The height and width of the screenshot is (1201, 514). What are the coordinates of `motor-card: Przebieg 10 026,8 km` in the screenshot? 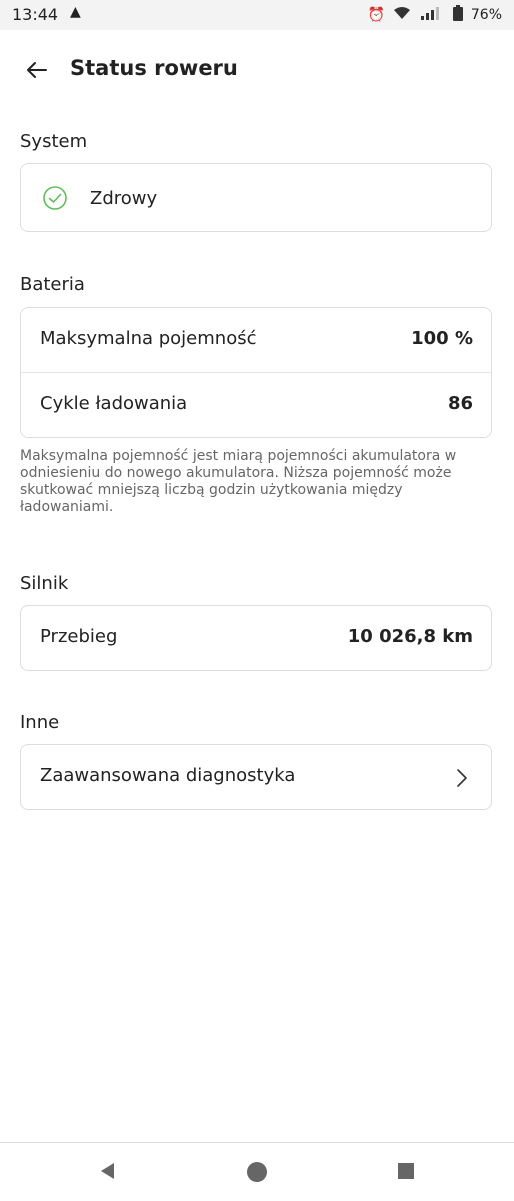 It's located at (256, 638).